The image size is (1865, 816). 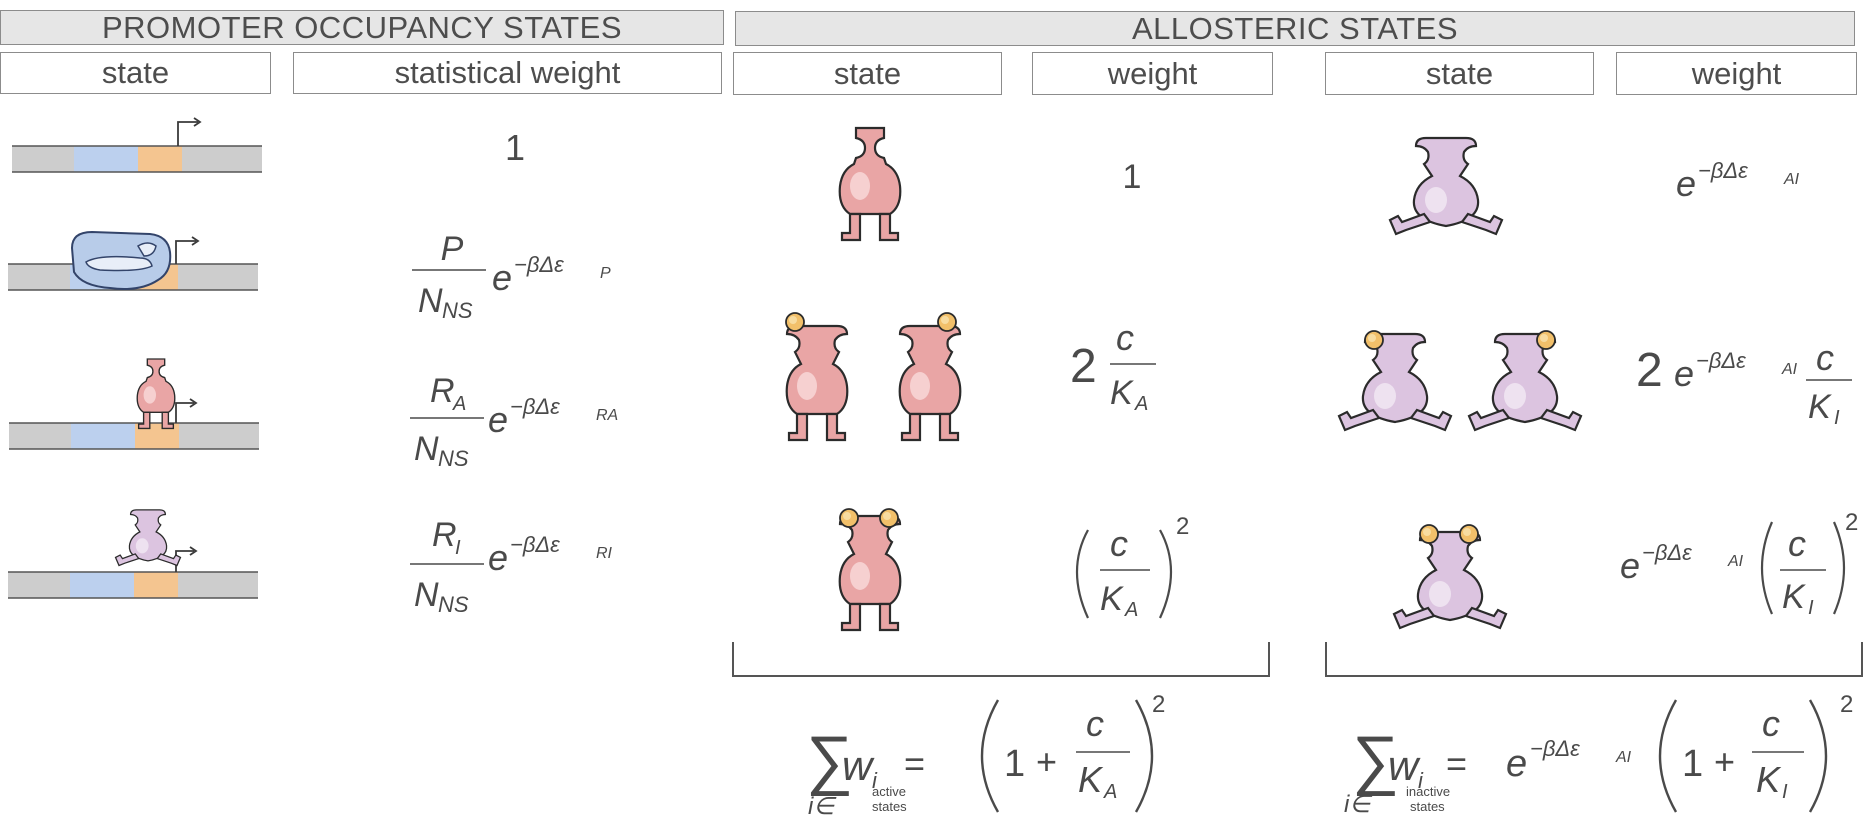 What do you see at coordinates (134, 404) in the screenshot?
I see `promoter-state-active-repressor` at bounding box center [134, 404].